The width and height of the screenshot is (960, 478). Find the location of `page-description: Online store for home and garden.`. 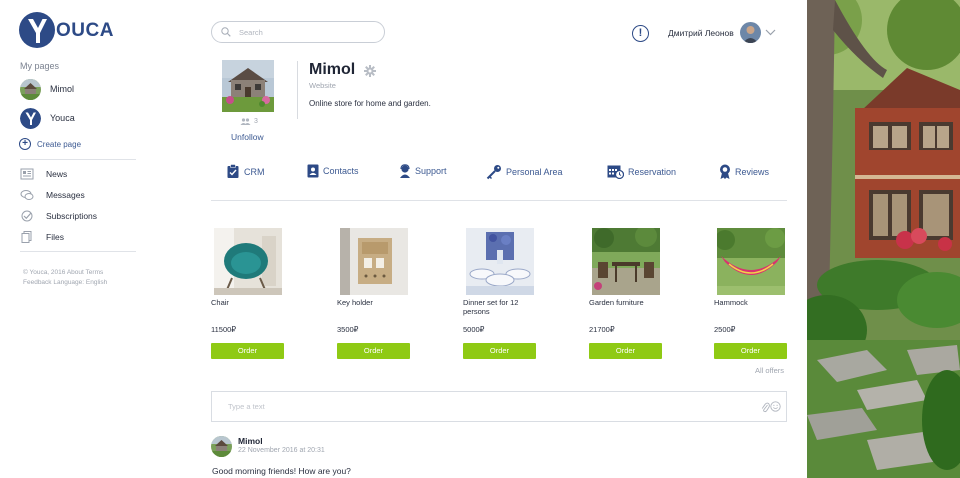

page-description: Online store for home and garden. is located at coordinates (370, 103).